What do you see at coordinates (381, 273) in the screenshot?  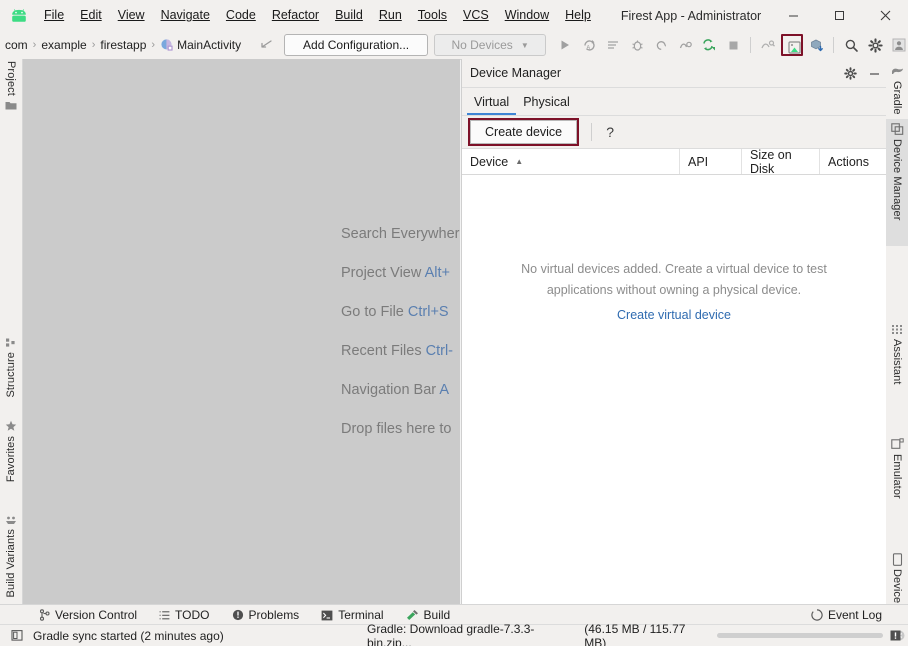 I see `hint-action-label: Project View` at bounding box center [381, 273].